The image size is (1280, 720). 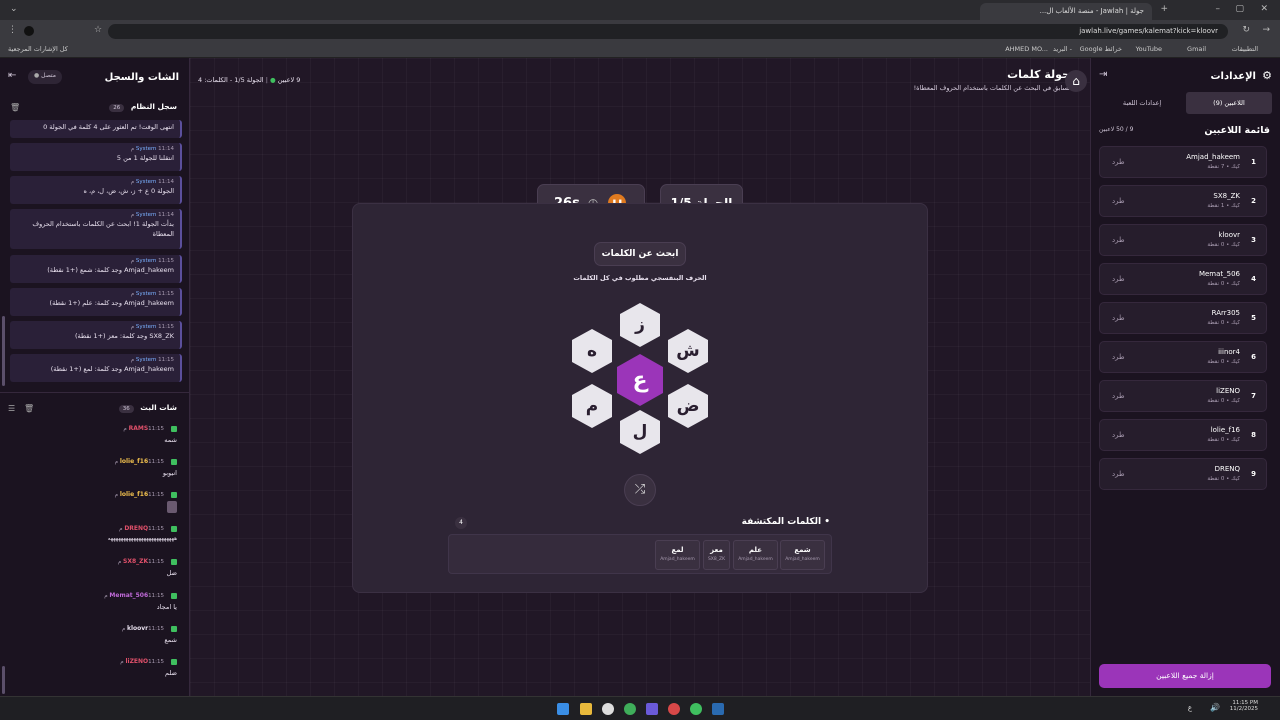 I want to click on system-log-title: سجل النظام, so click(x=153, y=106).